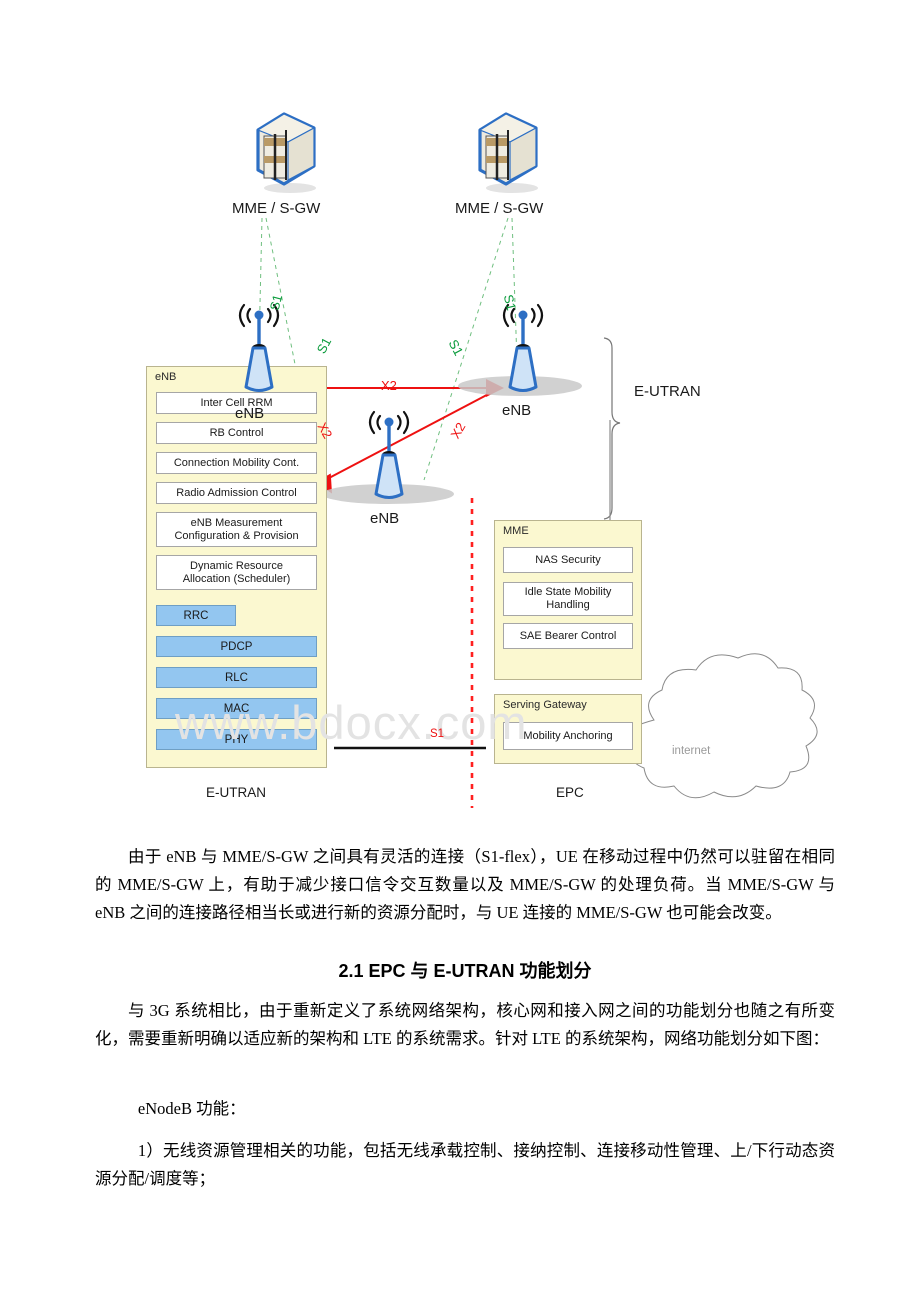 This screenshot has width=920, height=1302. Describe the element at coordinates (570, 792) in the screenshot. I see `figure-footer-epc: EPC` at that location.